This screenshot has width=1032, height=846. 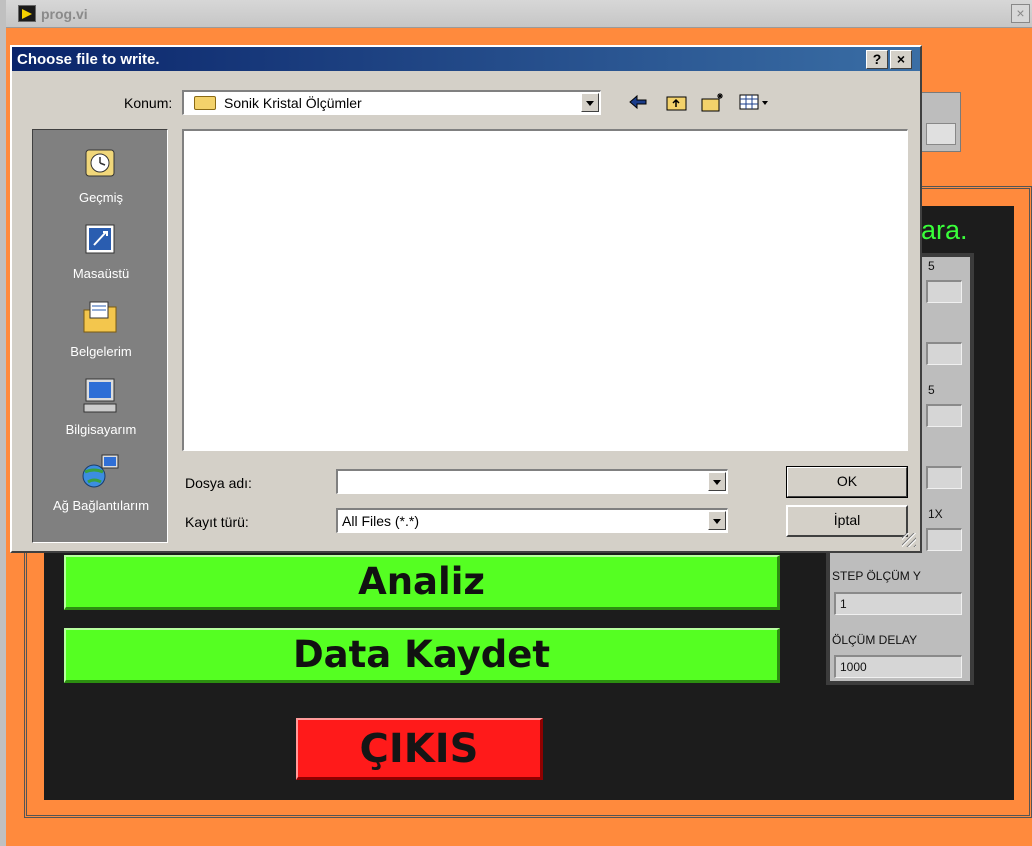 I want to click on help-button: ?, so click(x=877, y=59).